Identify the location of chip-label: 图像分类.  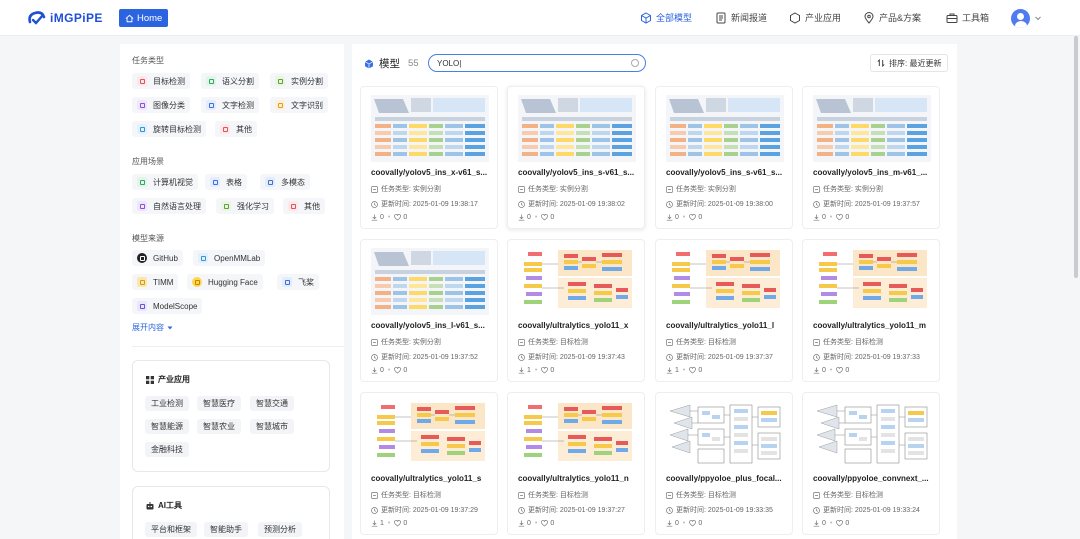
(169, 105).